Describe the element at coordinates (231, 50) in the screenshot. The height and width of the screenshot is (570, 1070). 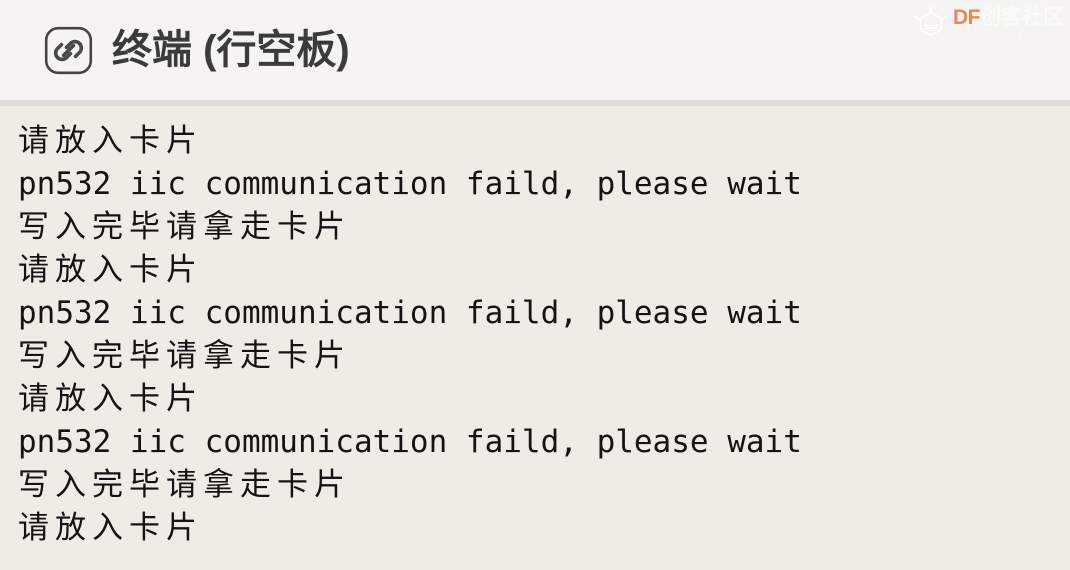
I see `page-title: 终端 (行空板)` at that location.